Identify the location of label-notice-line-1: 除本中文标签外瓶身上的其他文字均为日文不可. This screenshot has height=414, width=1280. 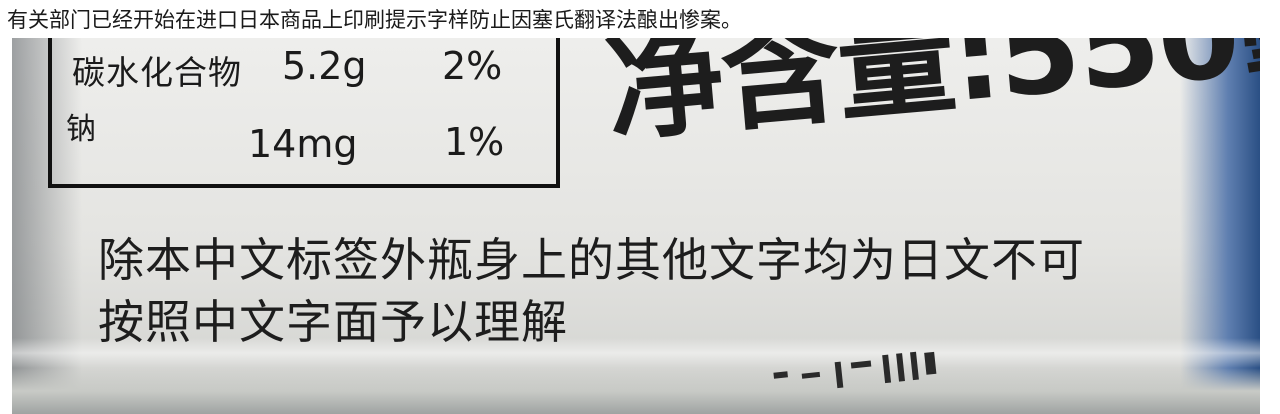
(591, 260).